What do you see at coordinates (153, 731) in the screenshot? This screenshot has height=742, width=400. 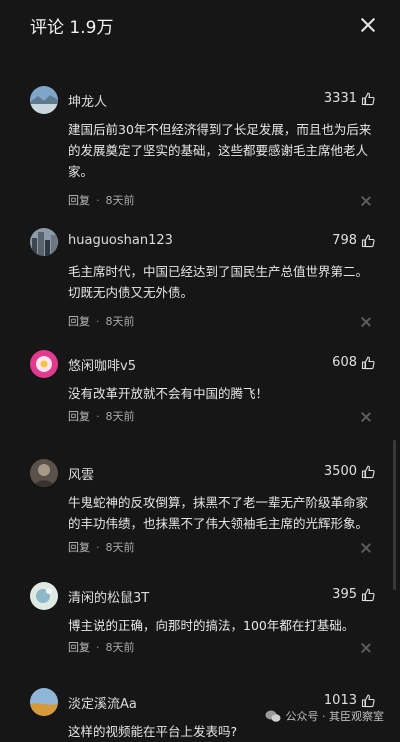 I see `comment-text: 这样的视频能在平台上发表吗?` at bounding box center [153, 731].